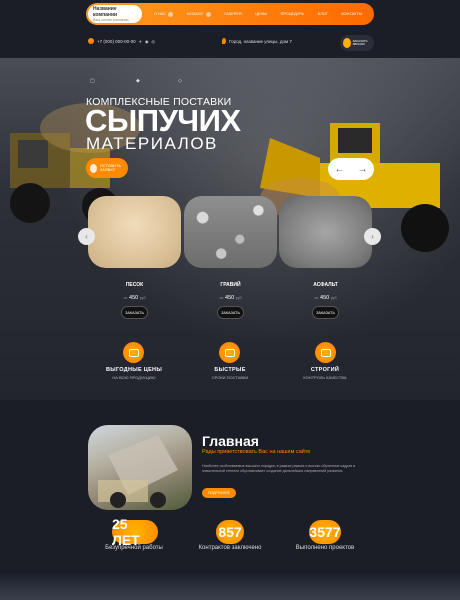  I want to click on address-text: Город, название улицы, дом 7, so click(260, 41).